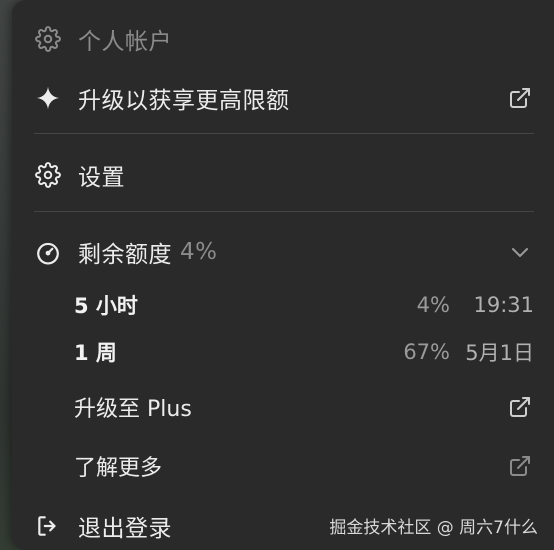 This screenshot has width=554, height=550. I want to click on usage-row-5h: 5 小时 4% 19:31, so click(304, 305).